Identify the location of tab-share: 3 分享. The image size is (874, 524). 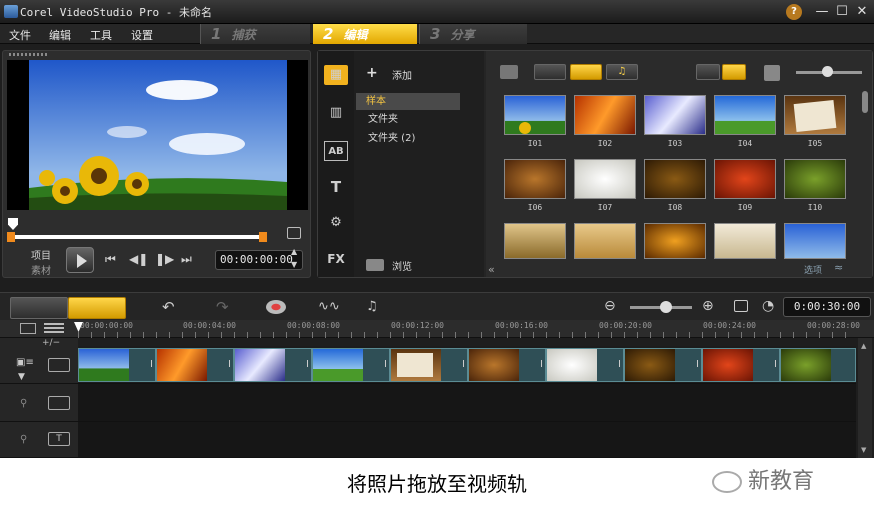
(473, 34).